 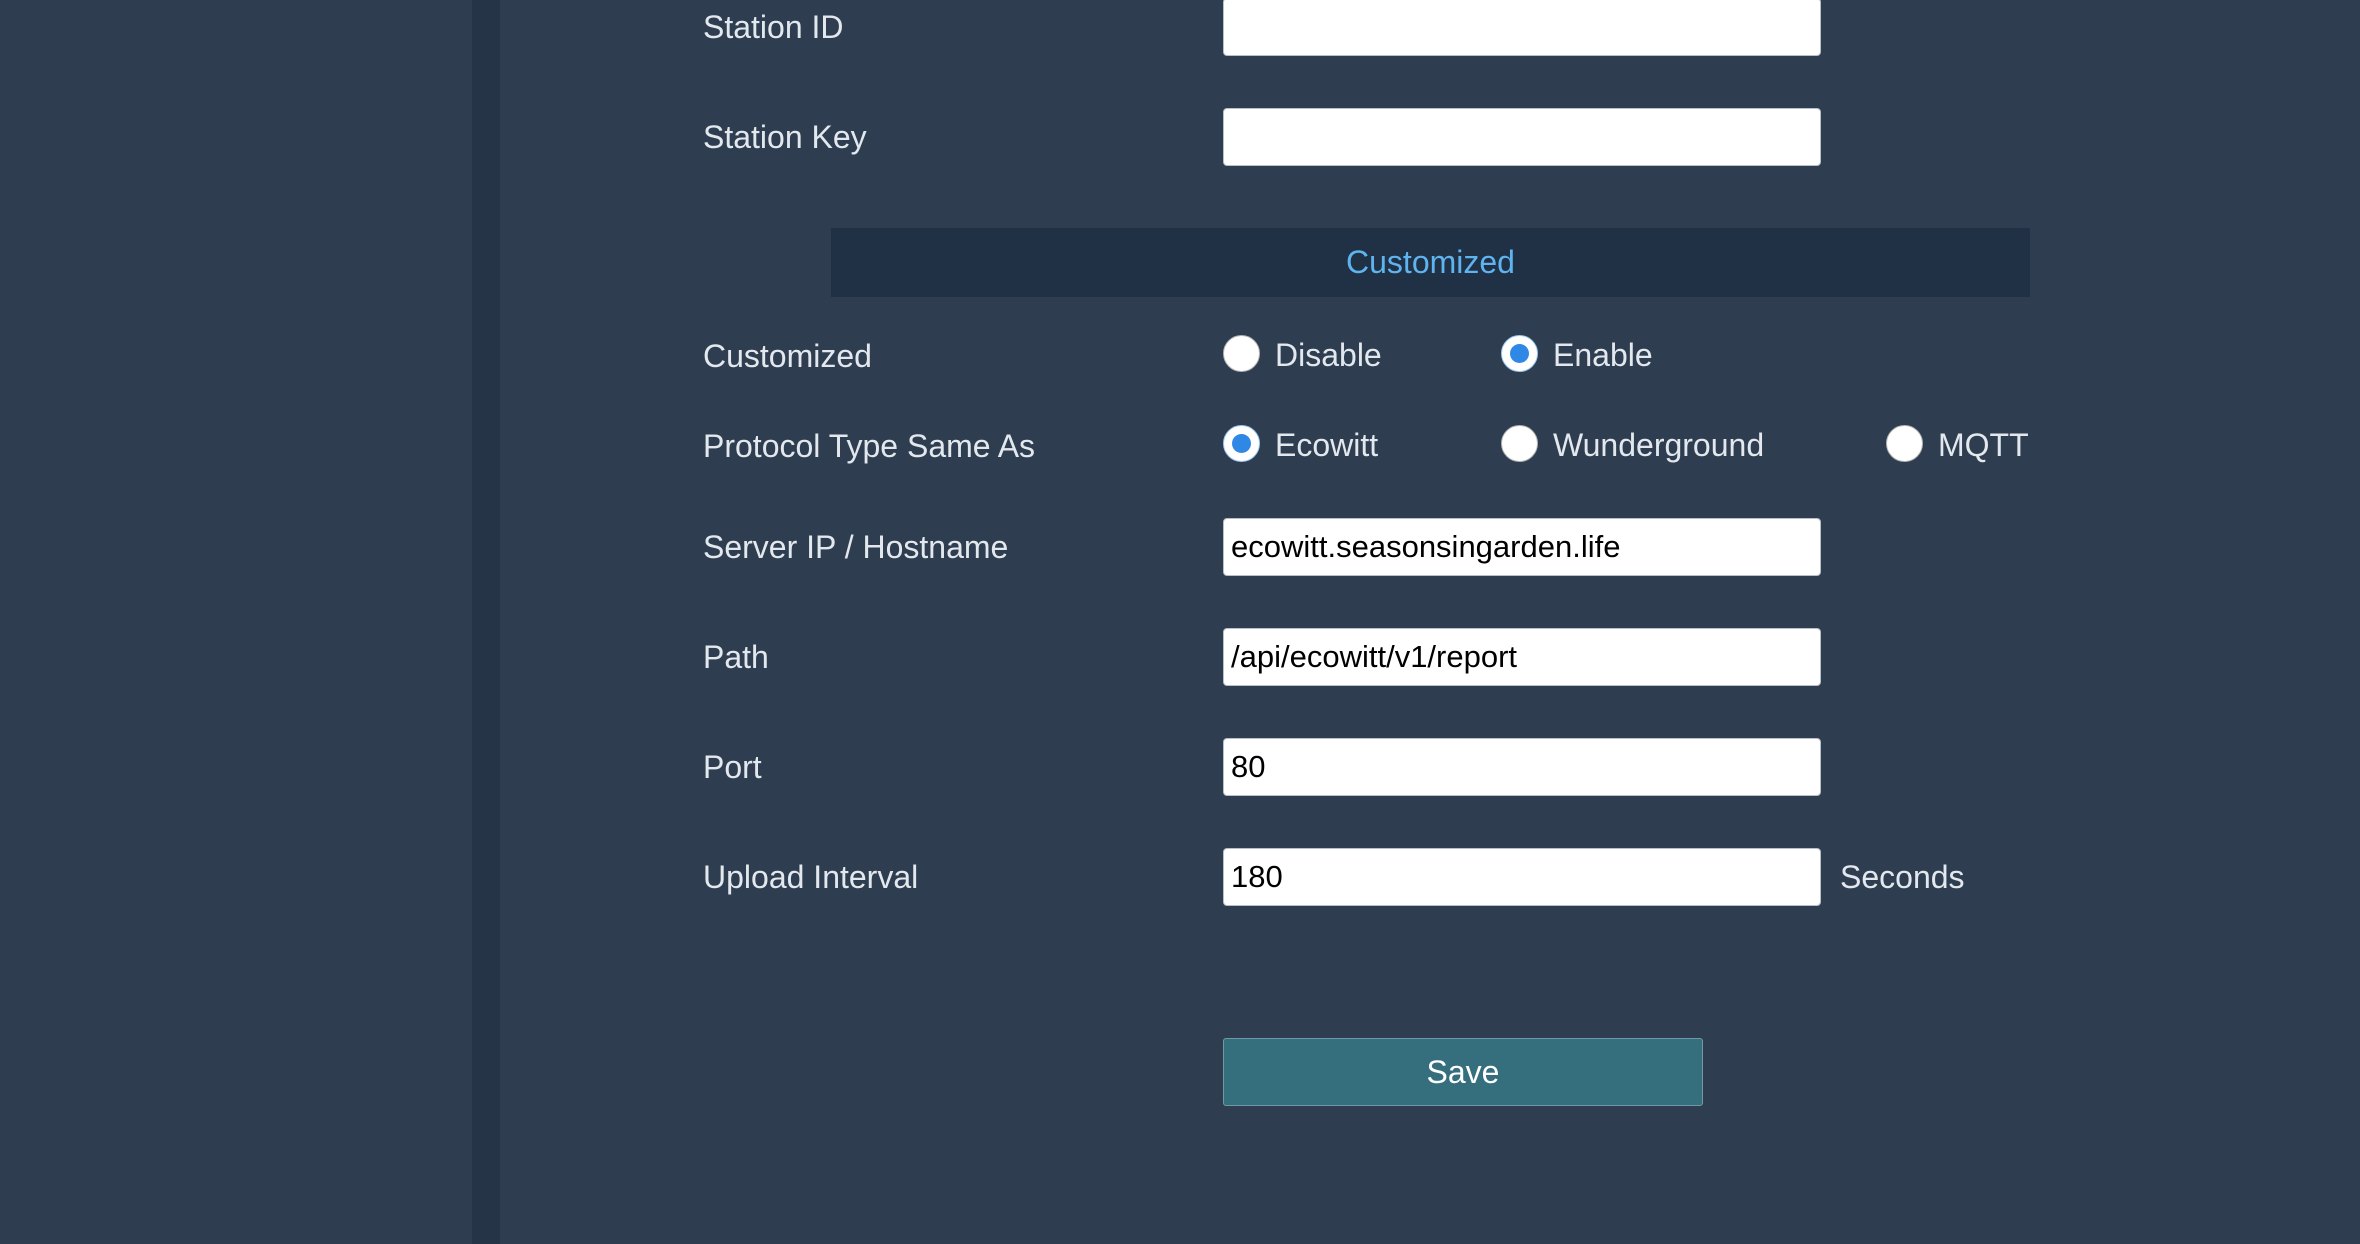 I want to click on upload-interval-label: Upload Interval, so click(x=811, y=877).